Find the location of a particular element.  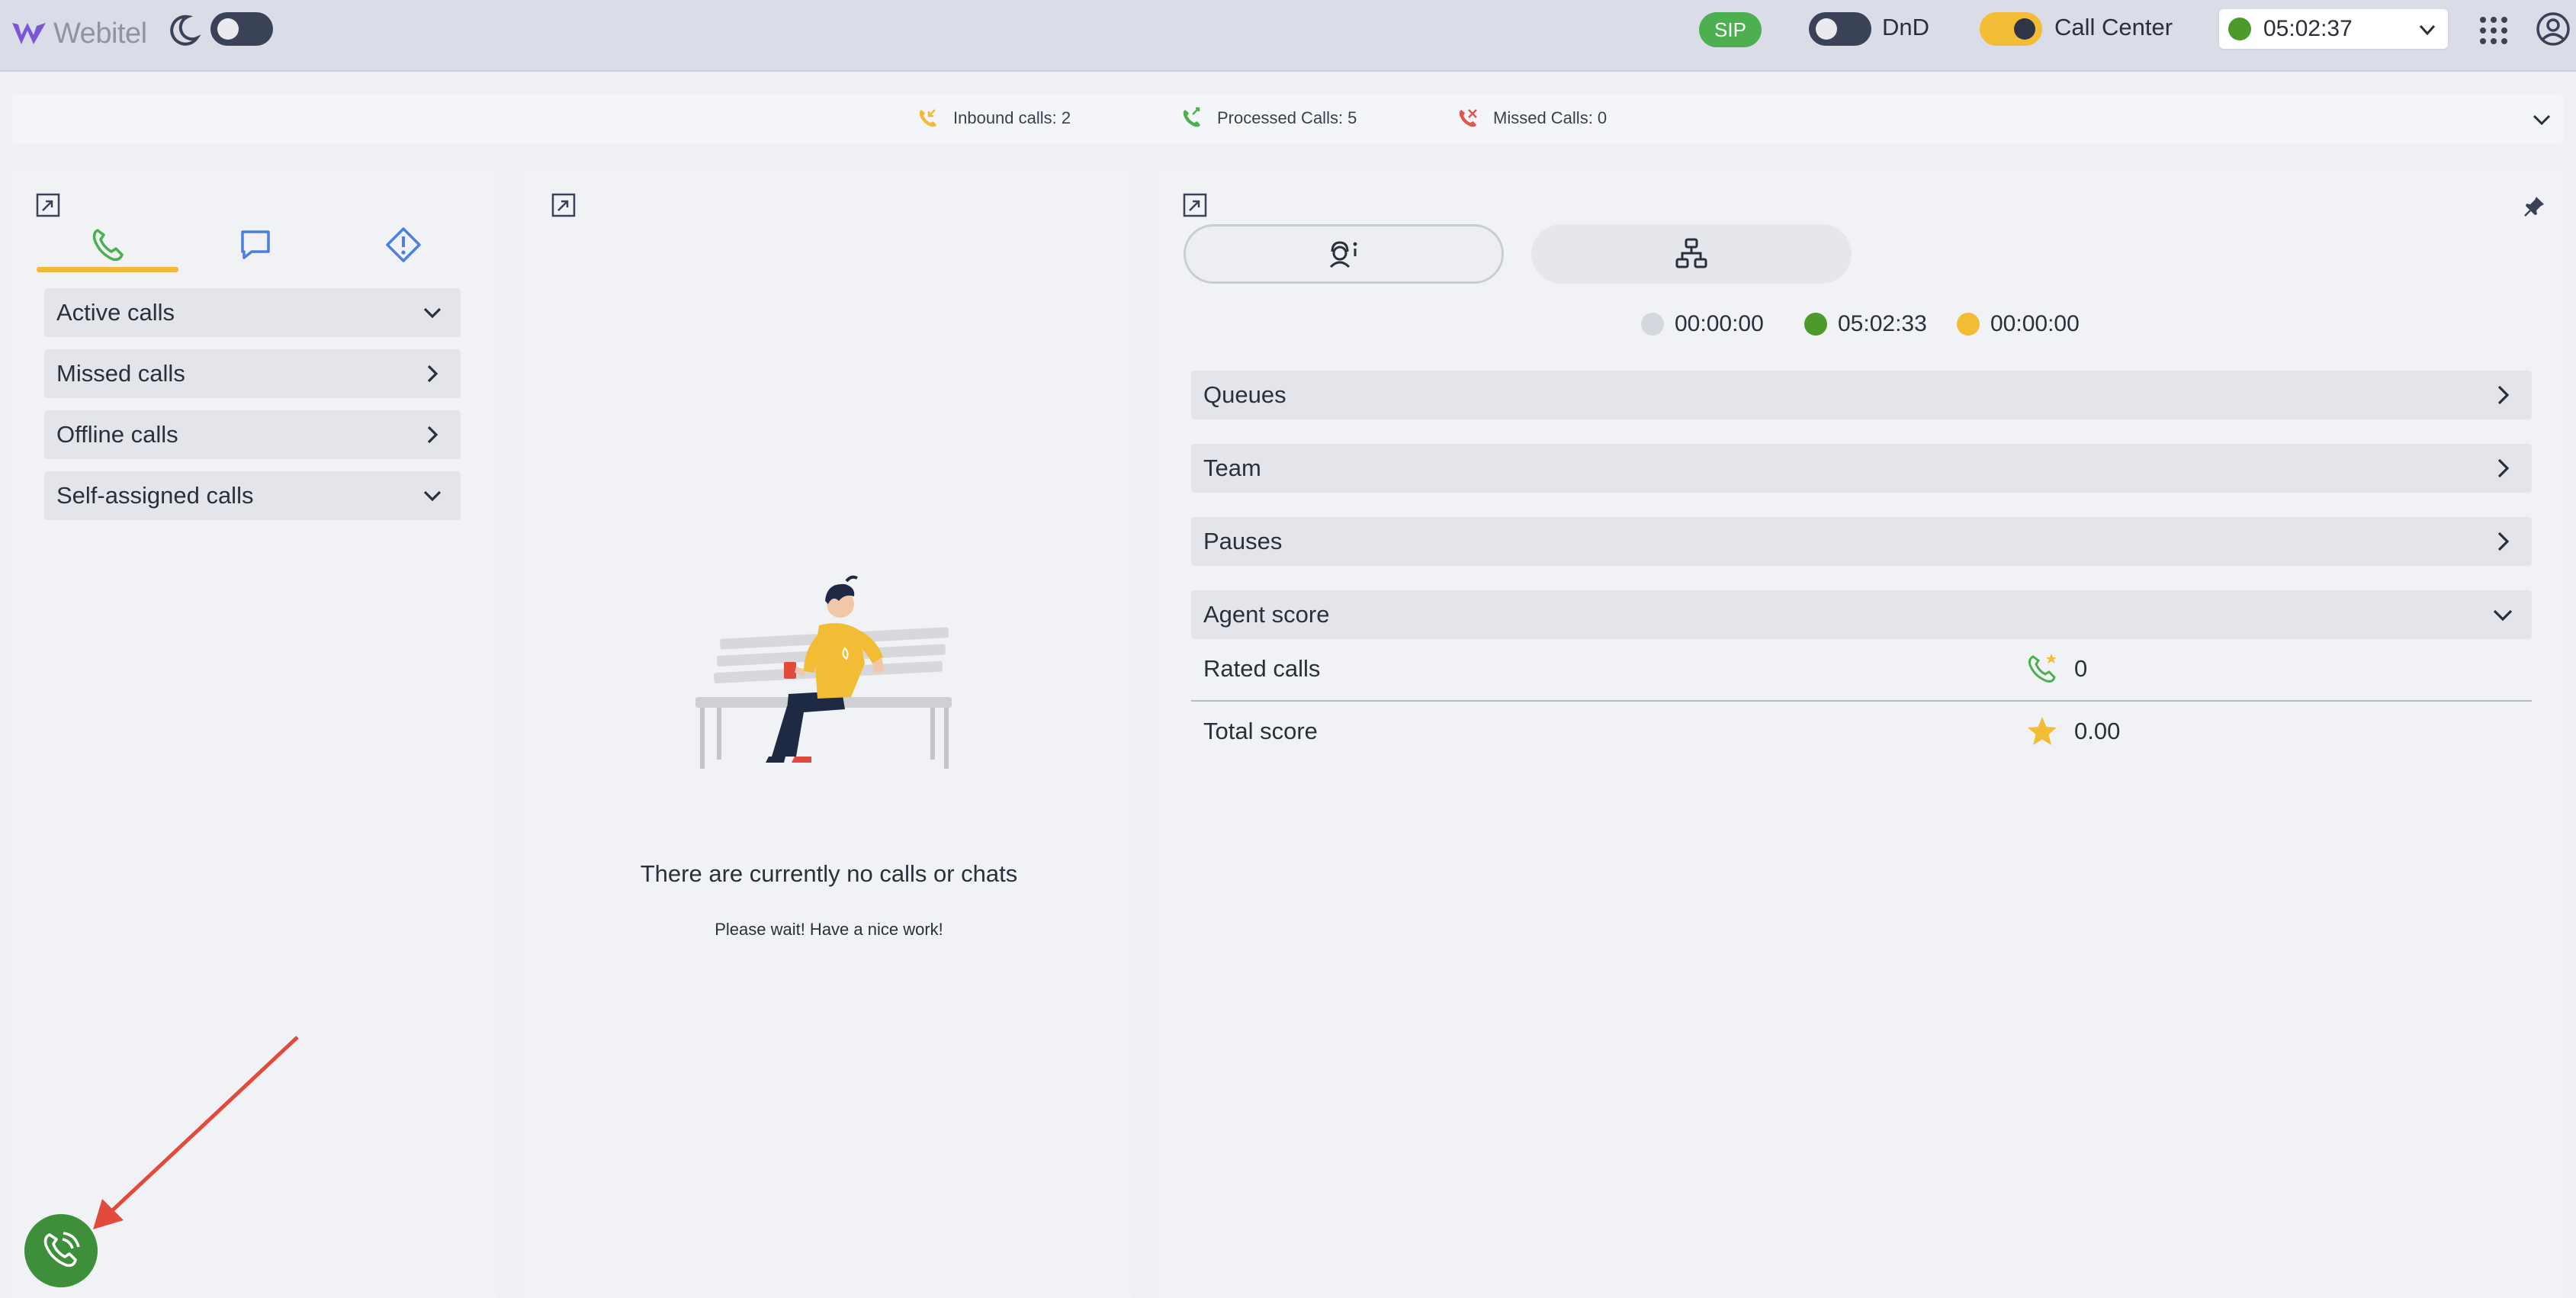

inbound-calls-stat: Inbound calls: 2 is located at coordinates (994, 119).